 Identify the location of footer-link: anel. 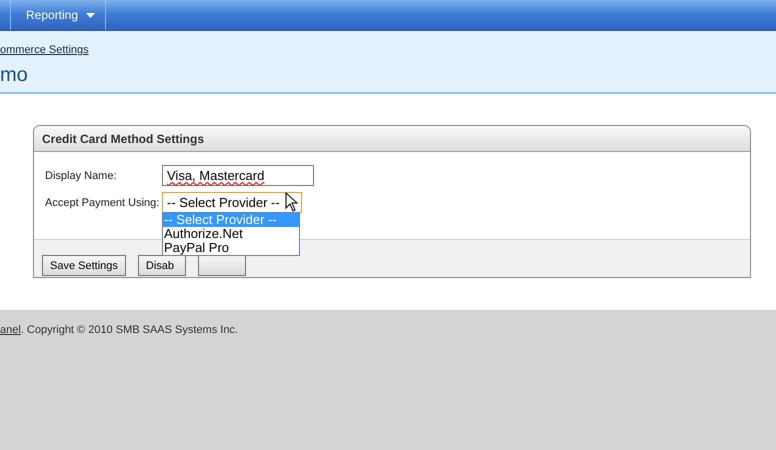
(10, 330).